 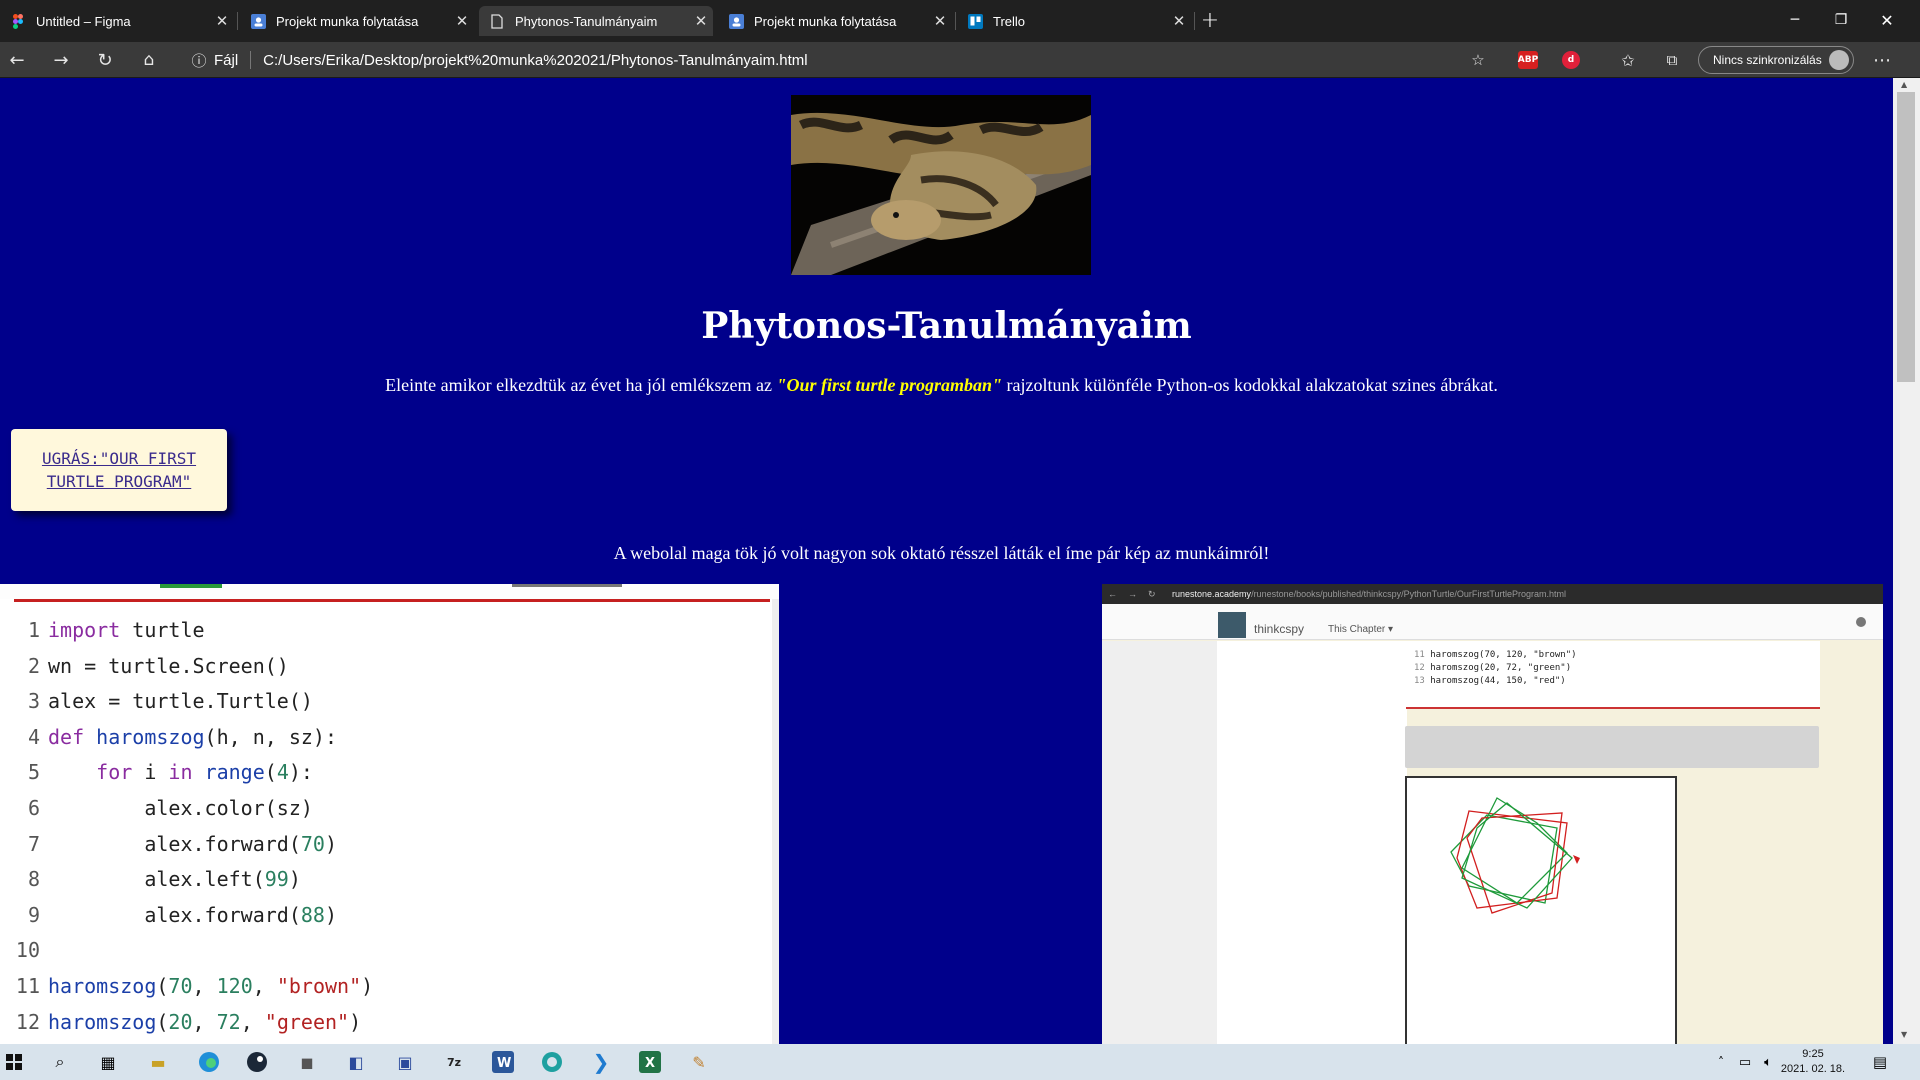 What do you see at coordinates (975, 21) in the screenshot?
I see `trello-icon` at bounding box center [975, 21].